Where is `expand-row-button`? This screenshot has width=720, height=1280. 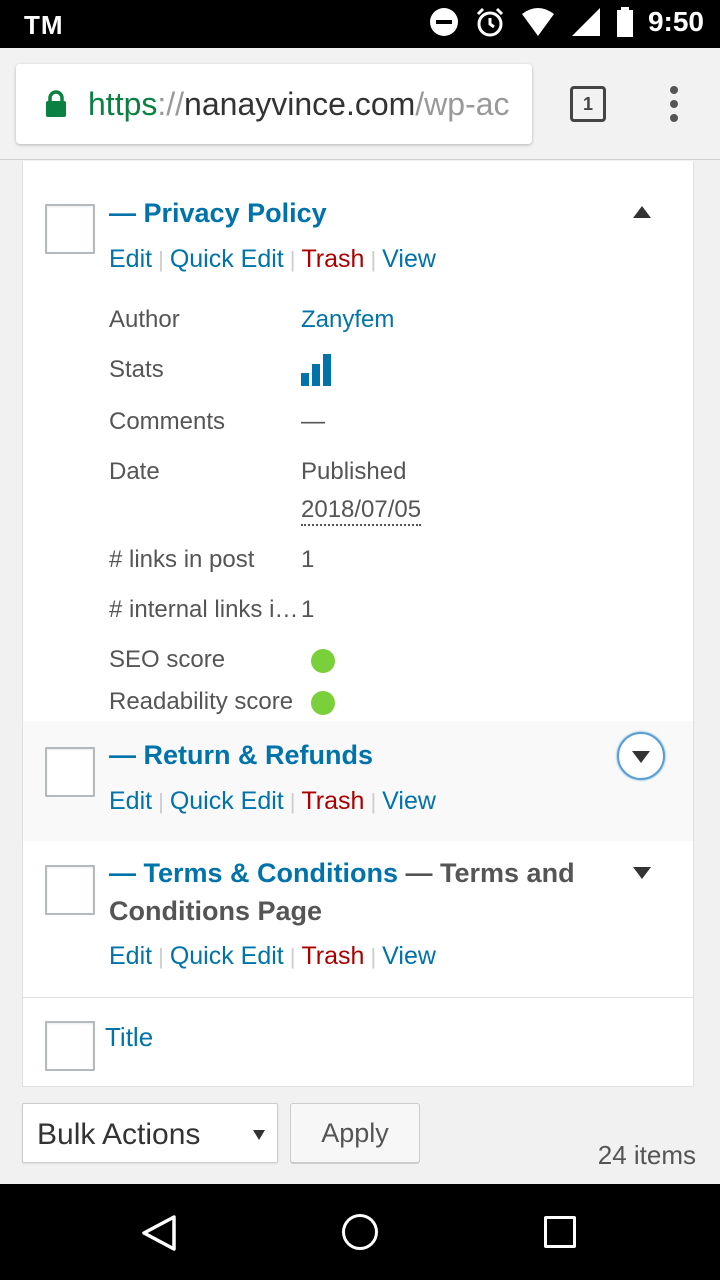
expand-row-button is located at coordinates (641, 756).